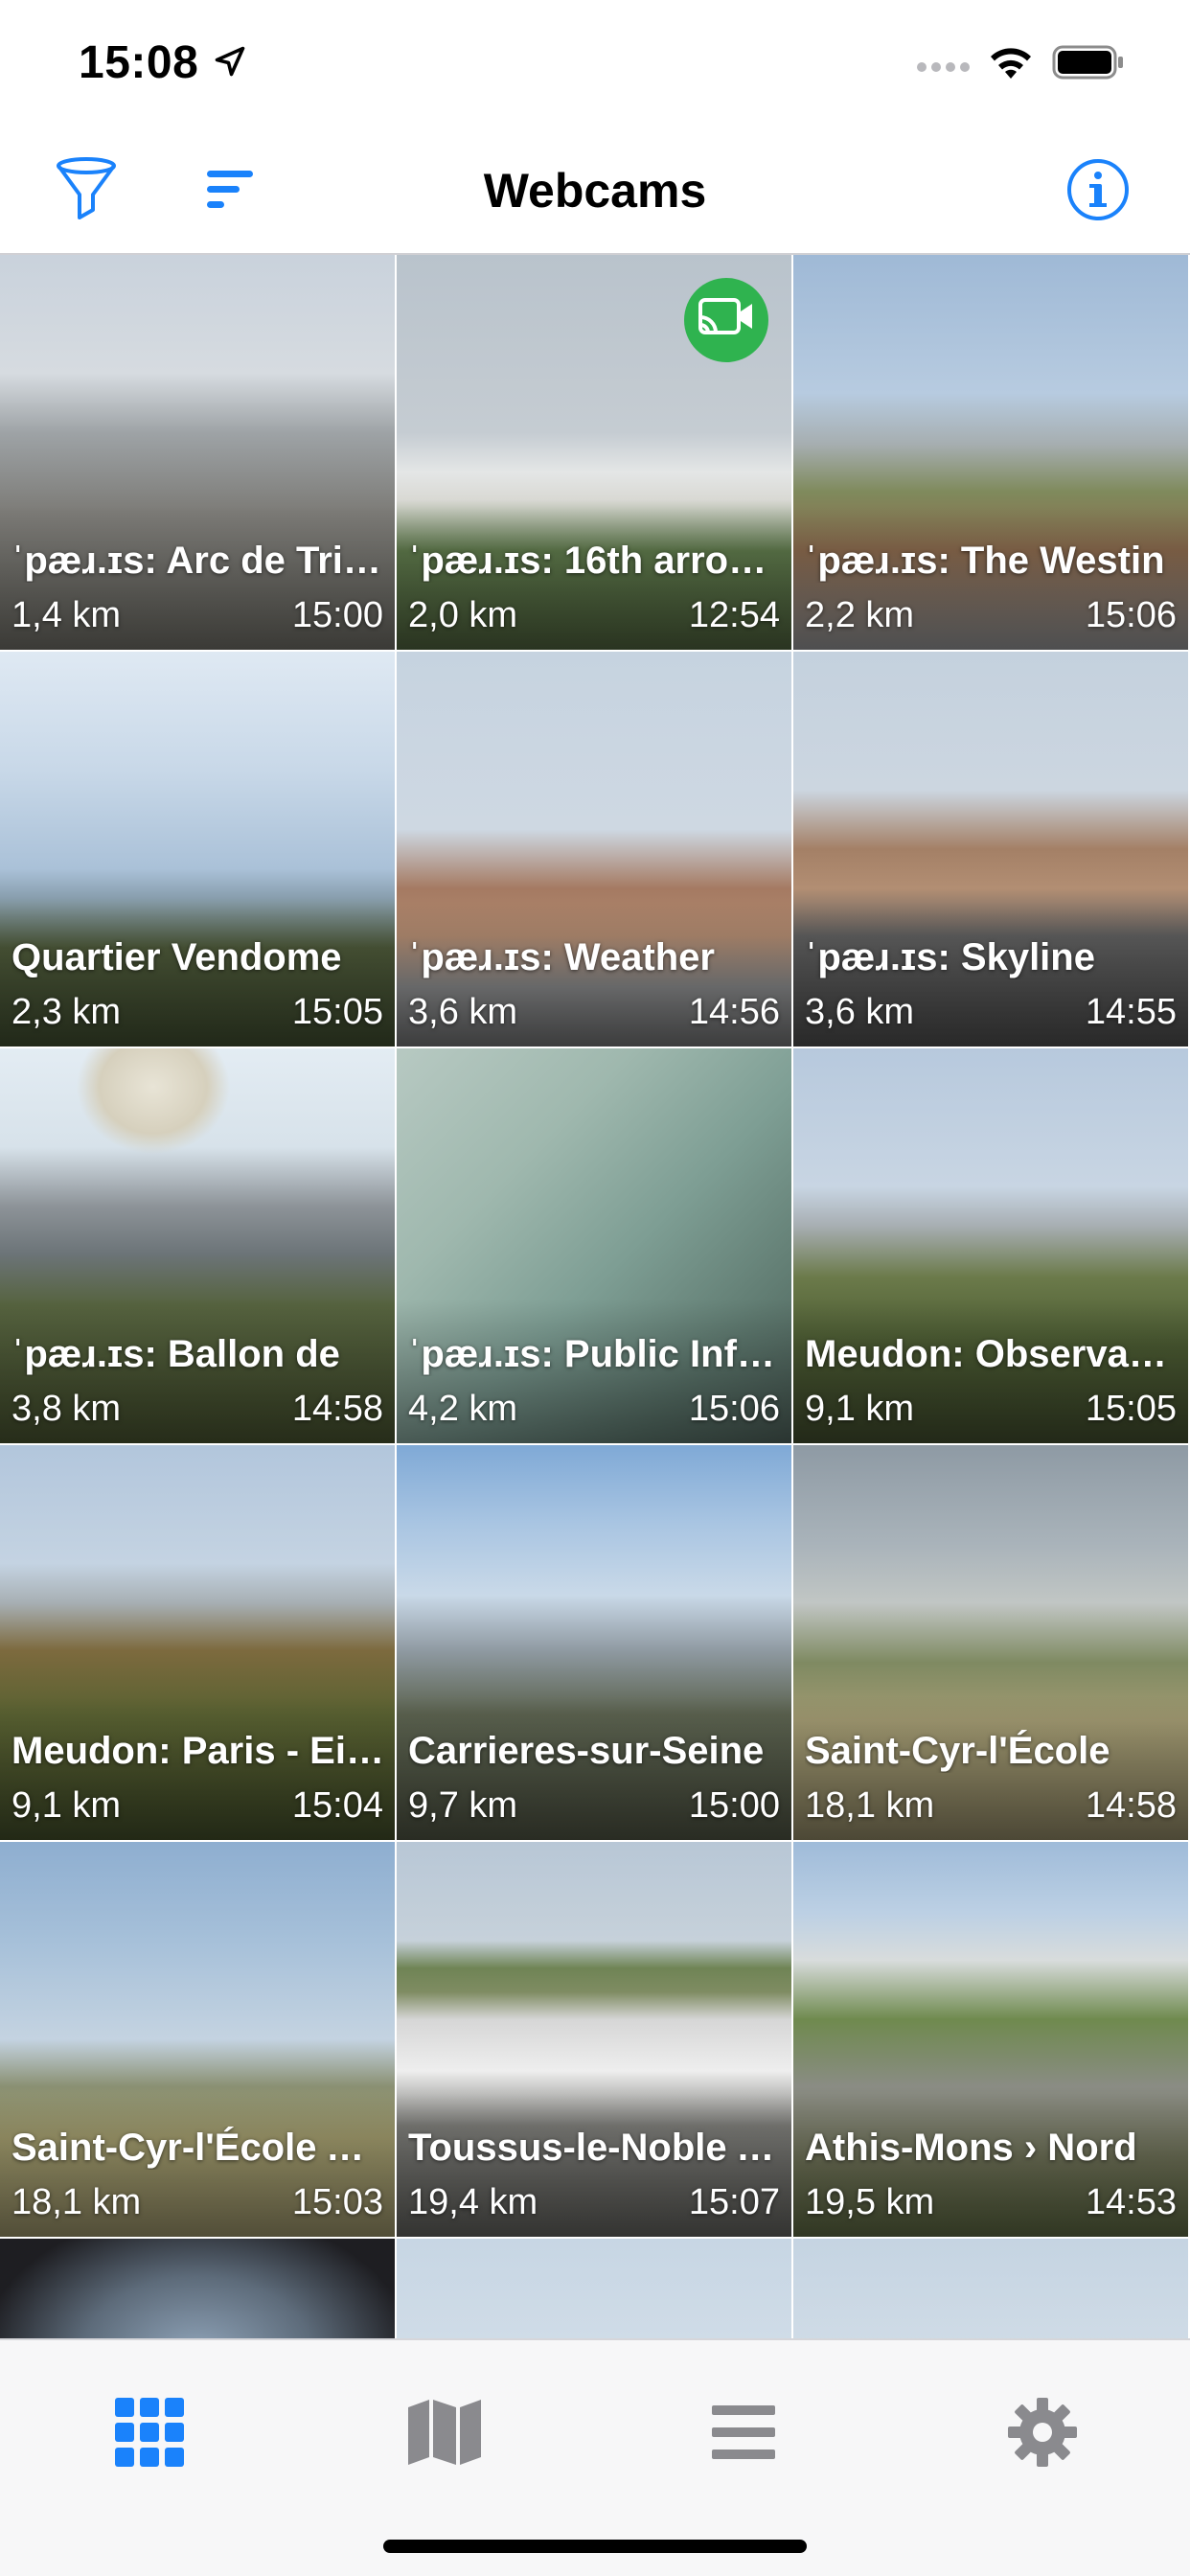  I want to click on webcam-tile: Athis-Mons › Nord 19,5 km 14:53, so click(990, 2039).